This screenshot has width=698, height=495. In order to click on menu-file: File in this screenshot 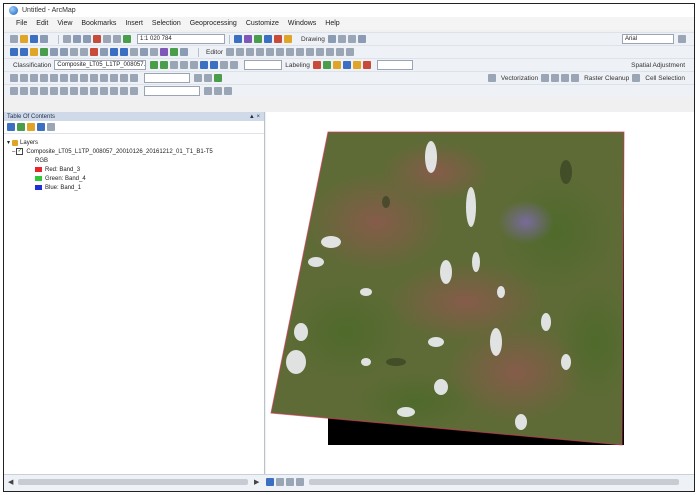, I will do `click(21, 23)`.